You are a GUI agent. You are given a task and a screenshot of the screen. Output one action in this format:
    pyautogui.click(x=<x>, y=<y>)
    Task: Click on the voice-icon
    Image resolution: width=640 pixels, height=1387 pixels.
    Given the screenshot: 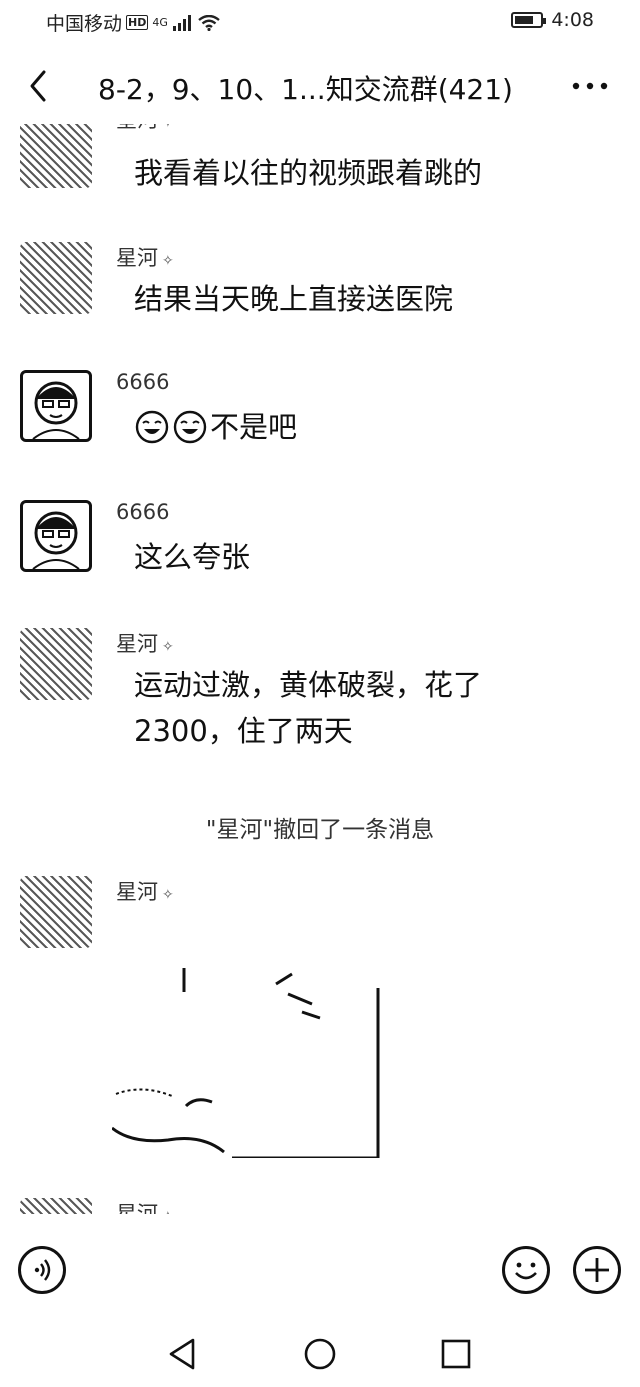 What is the action you would take?
    pyautogui.click(x=42, y=1270)
    